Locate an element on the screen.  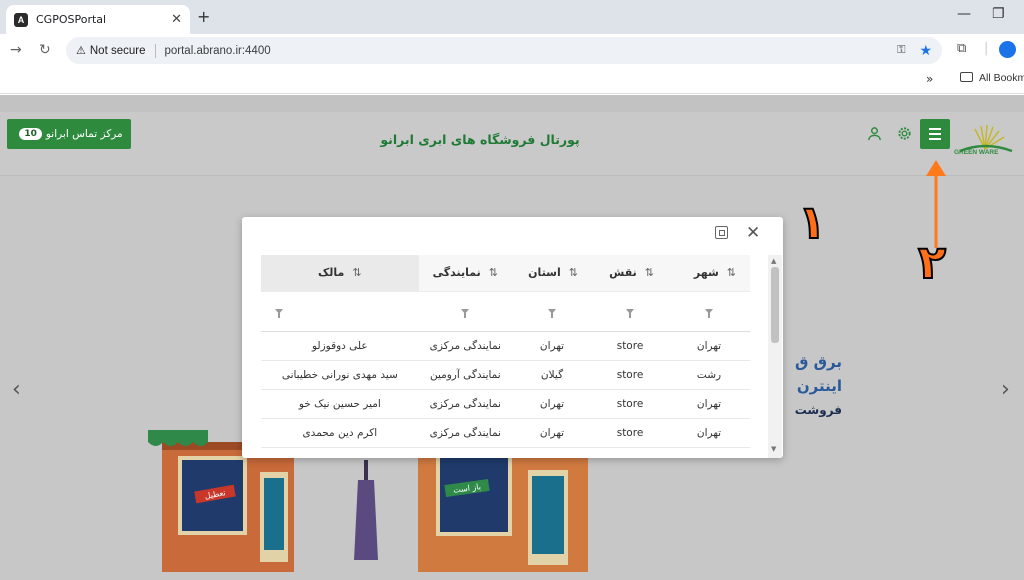
maximize-icon is located at coordinates (721, 232).